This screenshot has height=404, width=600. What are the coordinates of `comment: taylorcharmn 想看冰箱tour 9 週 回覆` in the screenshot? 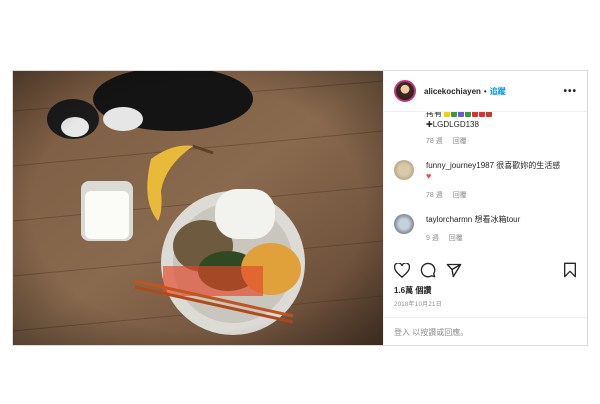 It's located at (457, 229).